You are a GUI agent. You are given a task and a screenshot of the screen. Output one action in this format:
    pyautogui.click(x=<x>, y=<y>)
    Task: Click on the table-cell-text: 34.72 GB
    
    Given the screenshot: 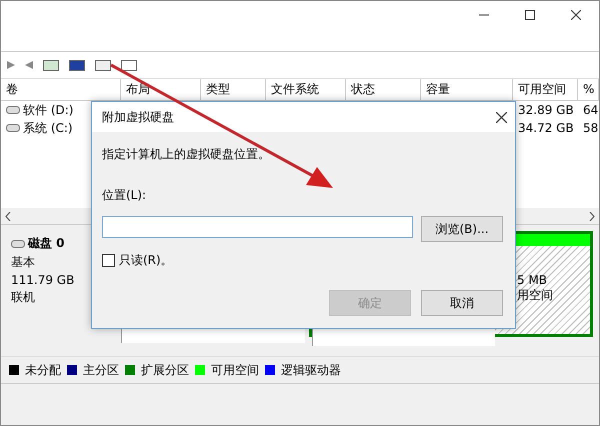 What is the action you would take?
    pyautogui.click(x=546, y=128)
    